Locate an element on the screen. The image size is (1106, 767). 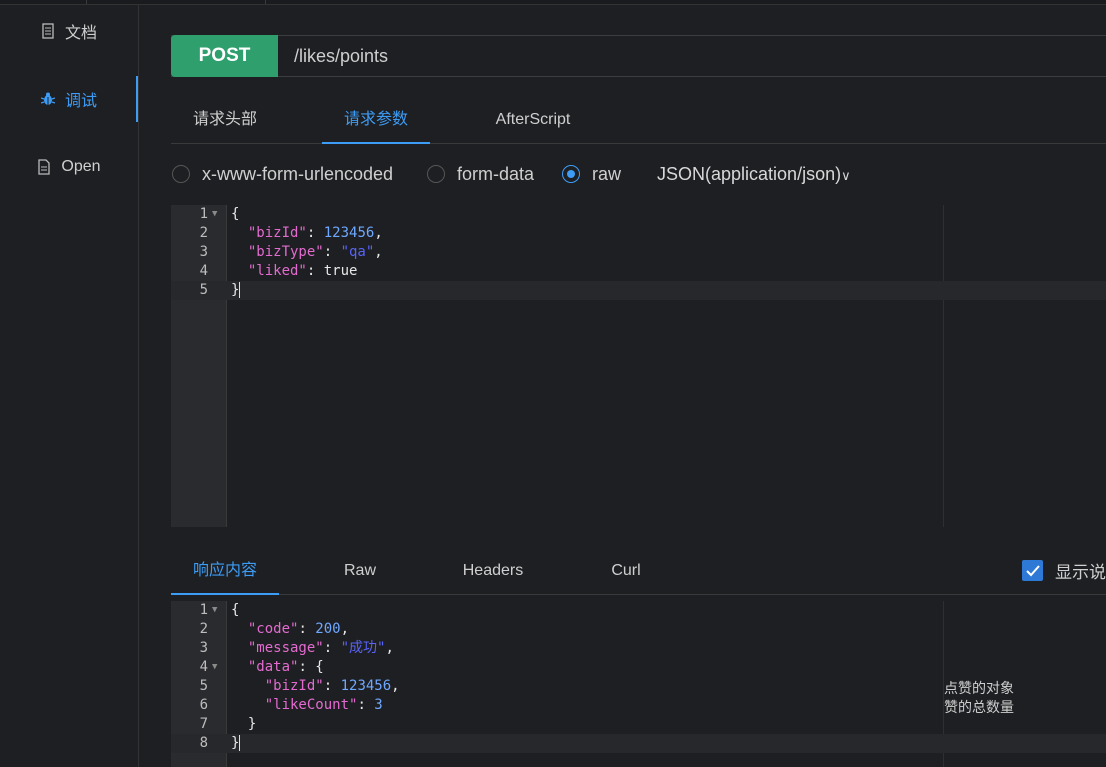
tab-curl: Curl is located at coordinates (626, 571).